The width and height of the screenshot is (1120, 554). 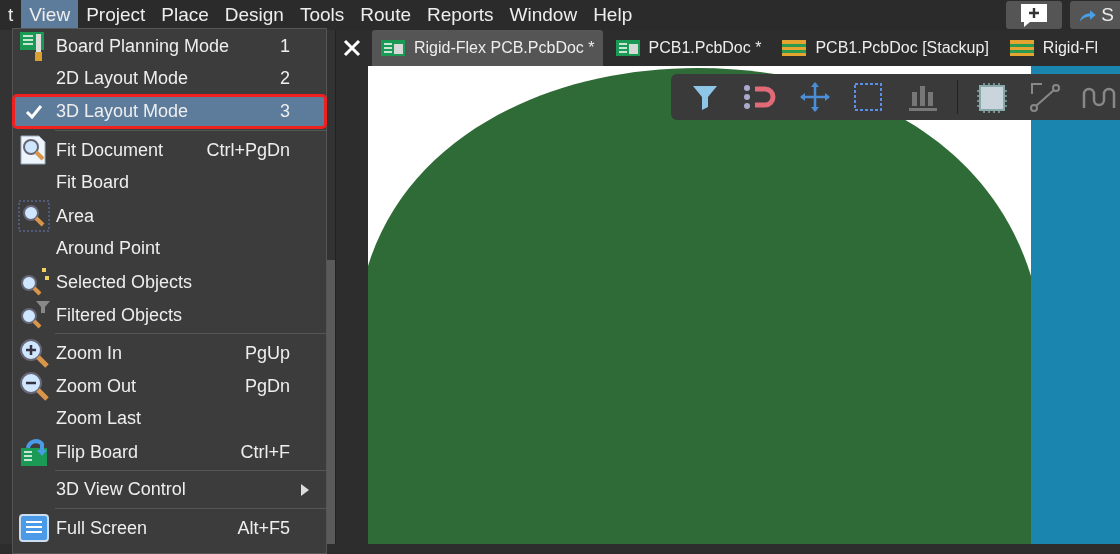 What do you see at coordinates (543, 15) in the screenshot?
I see `menu-item: Window` at bounding box center [543, 15].